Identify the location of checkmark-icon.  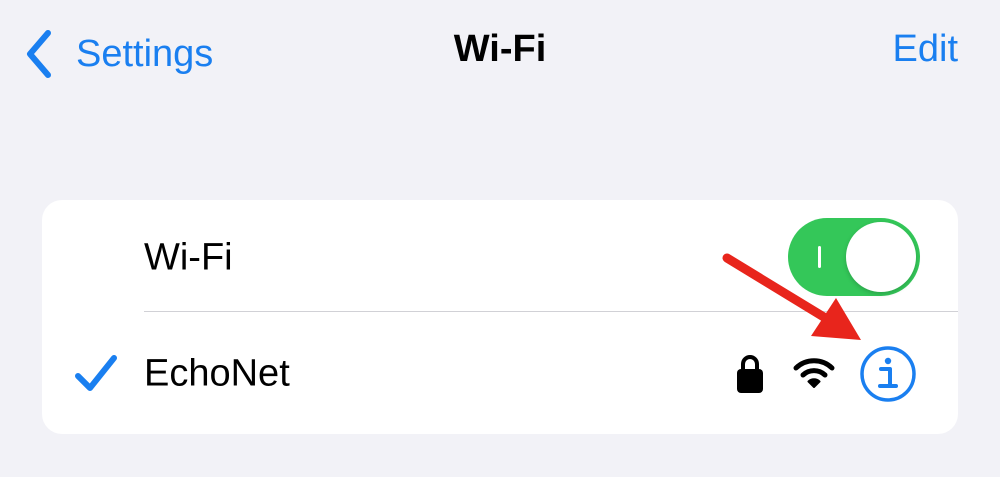
(96, 373).